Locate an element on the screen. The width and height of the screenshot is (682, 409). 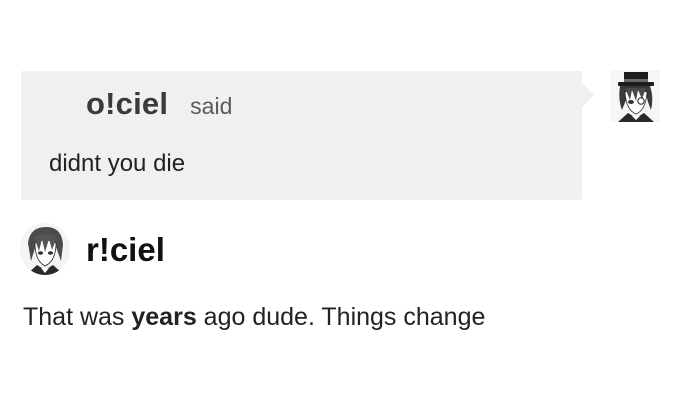
answer-text: That was years ago dude. Things change is located at coordinates (254, 317).